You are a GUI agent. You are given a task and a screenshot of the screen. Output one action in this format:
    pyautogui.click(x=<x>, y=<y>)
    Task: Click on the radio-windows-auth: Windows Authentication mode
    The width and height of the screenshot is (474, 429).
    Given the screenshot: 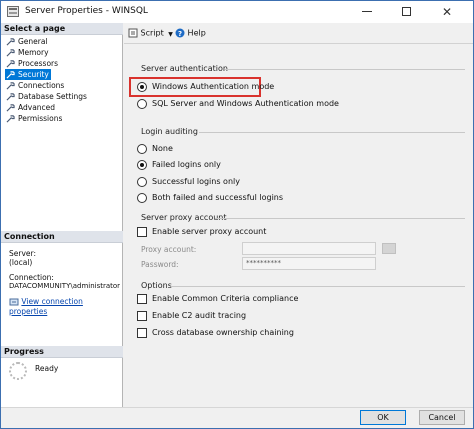 What is the action you would take?
    pyautogui.click(x=205, y=87)
    